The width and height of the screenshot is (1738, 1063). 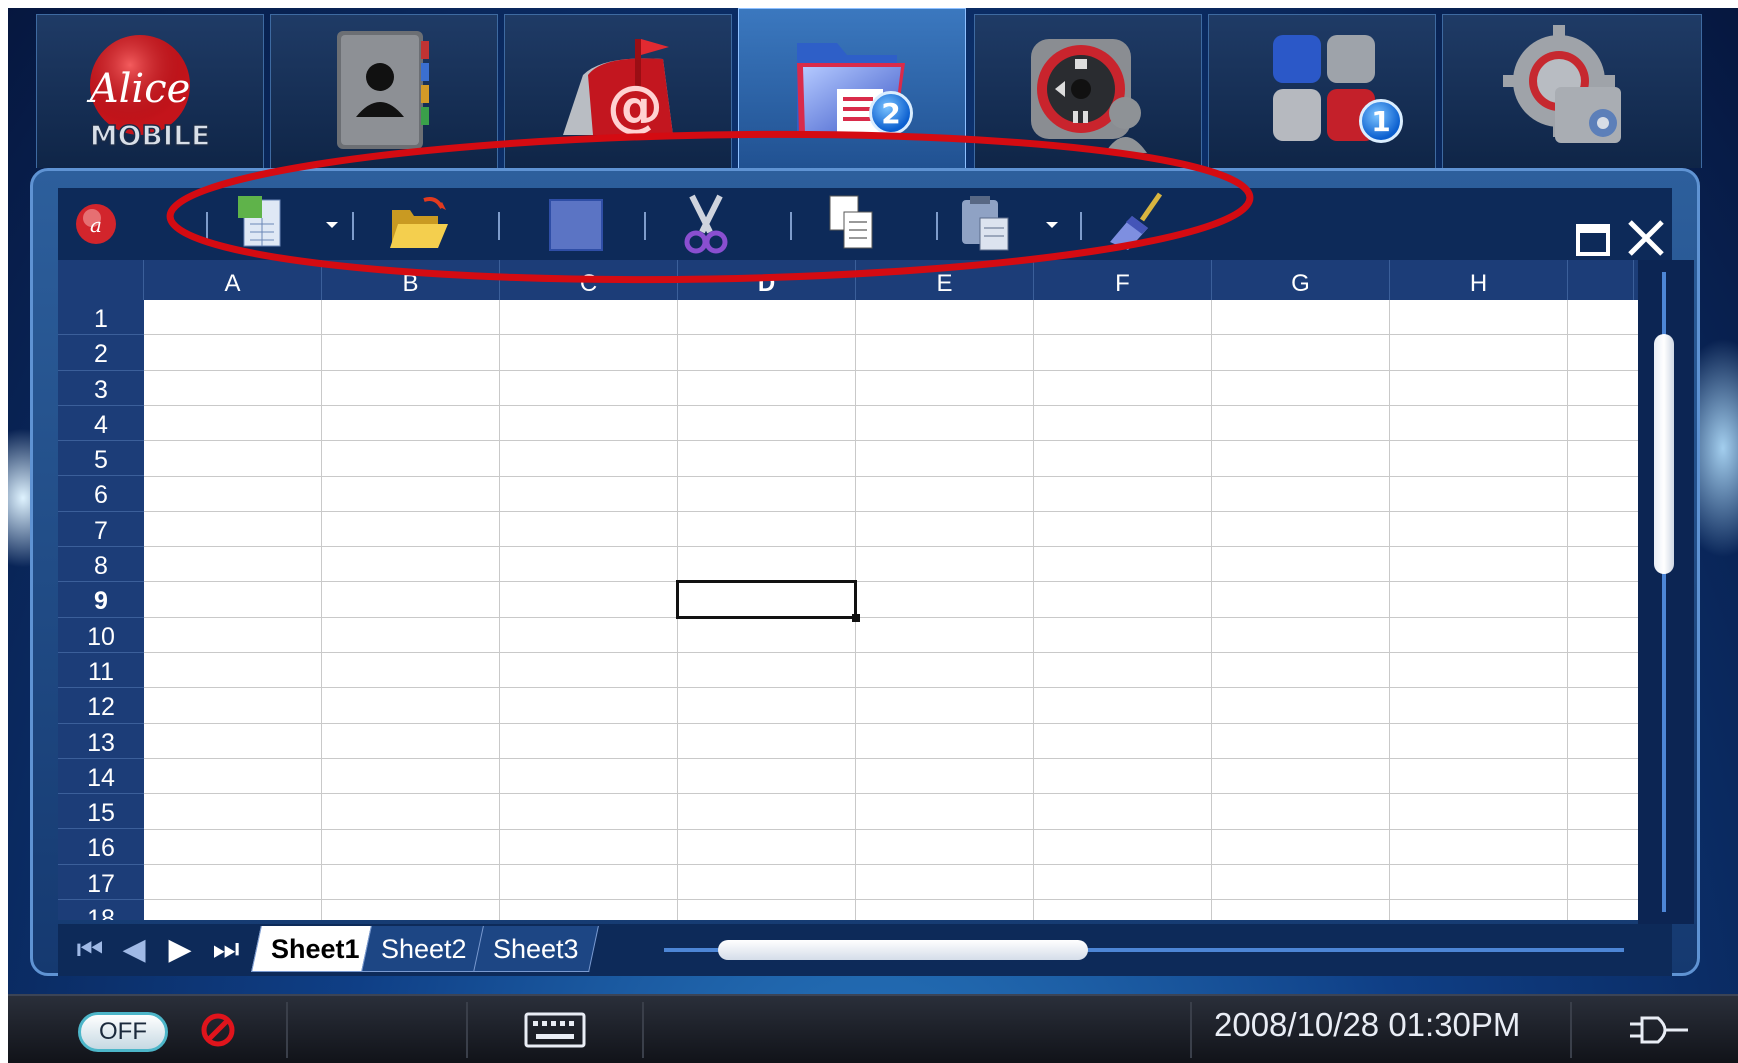 I want to click on status-bar: OFF 2008/10/28 01:30PM, so click(x=873, y=1028).